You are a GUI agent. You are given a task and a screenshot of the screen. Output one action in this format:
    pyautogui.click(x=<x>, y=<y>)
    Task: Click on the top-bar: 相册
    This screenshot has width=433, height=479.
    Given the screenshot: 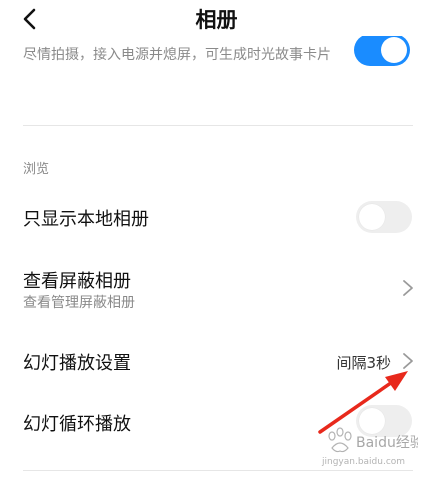 What is the action you would take?
    pyautogui.click(x=216, y=20)
    